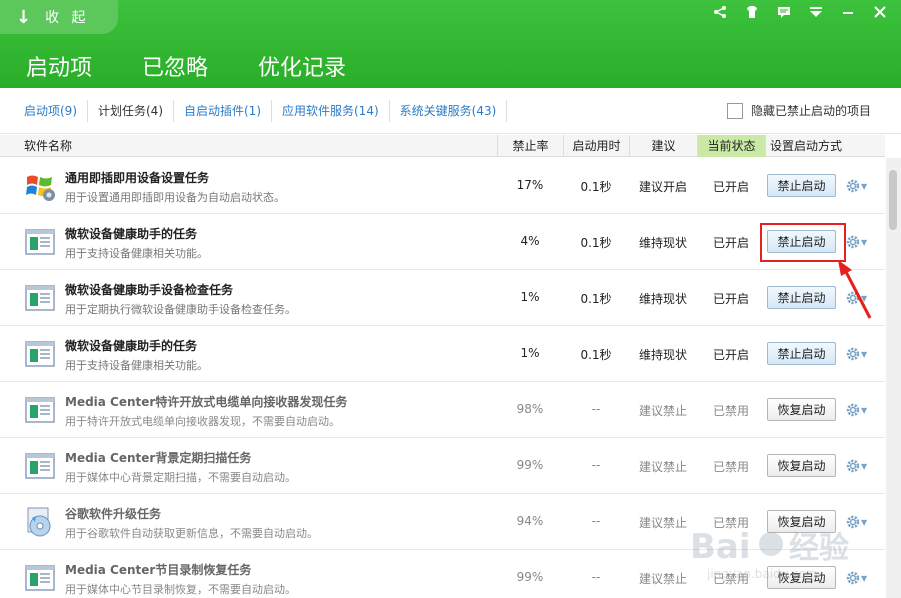  I want to click on row-rate: 98%, so click(530, 409).